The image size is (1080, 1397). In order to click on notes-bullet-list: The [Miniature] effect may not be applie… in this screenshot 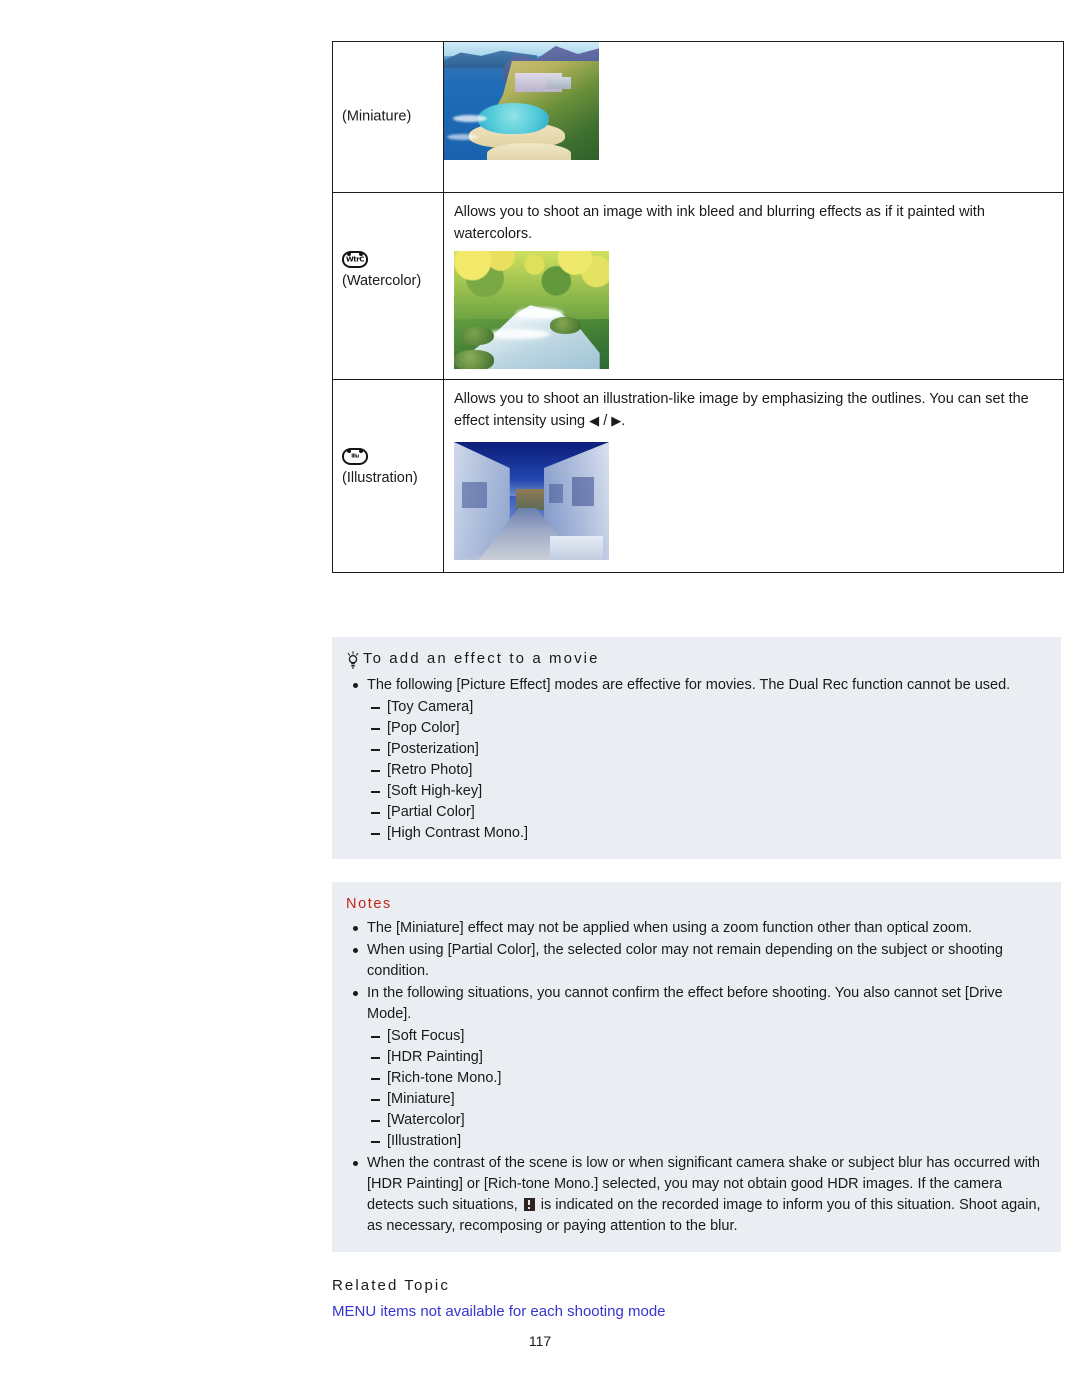, I will do `click(695, 1077)`.